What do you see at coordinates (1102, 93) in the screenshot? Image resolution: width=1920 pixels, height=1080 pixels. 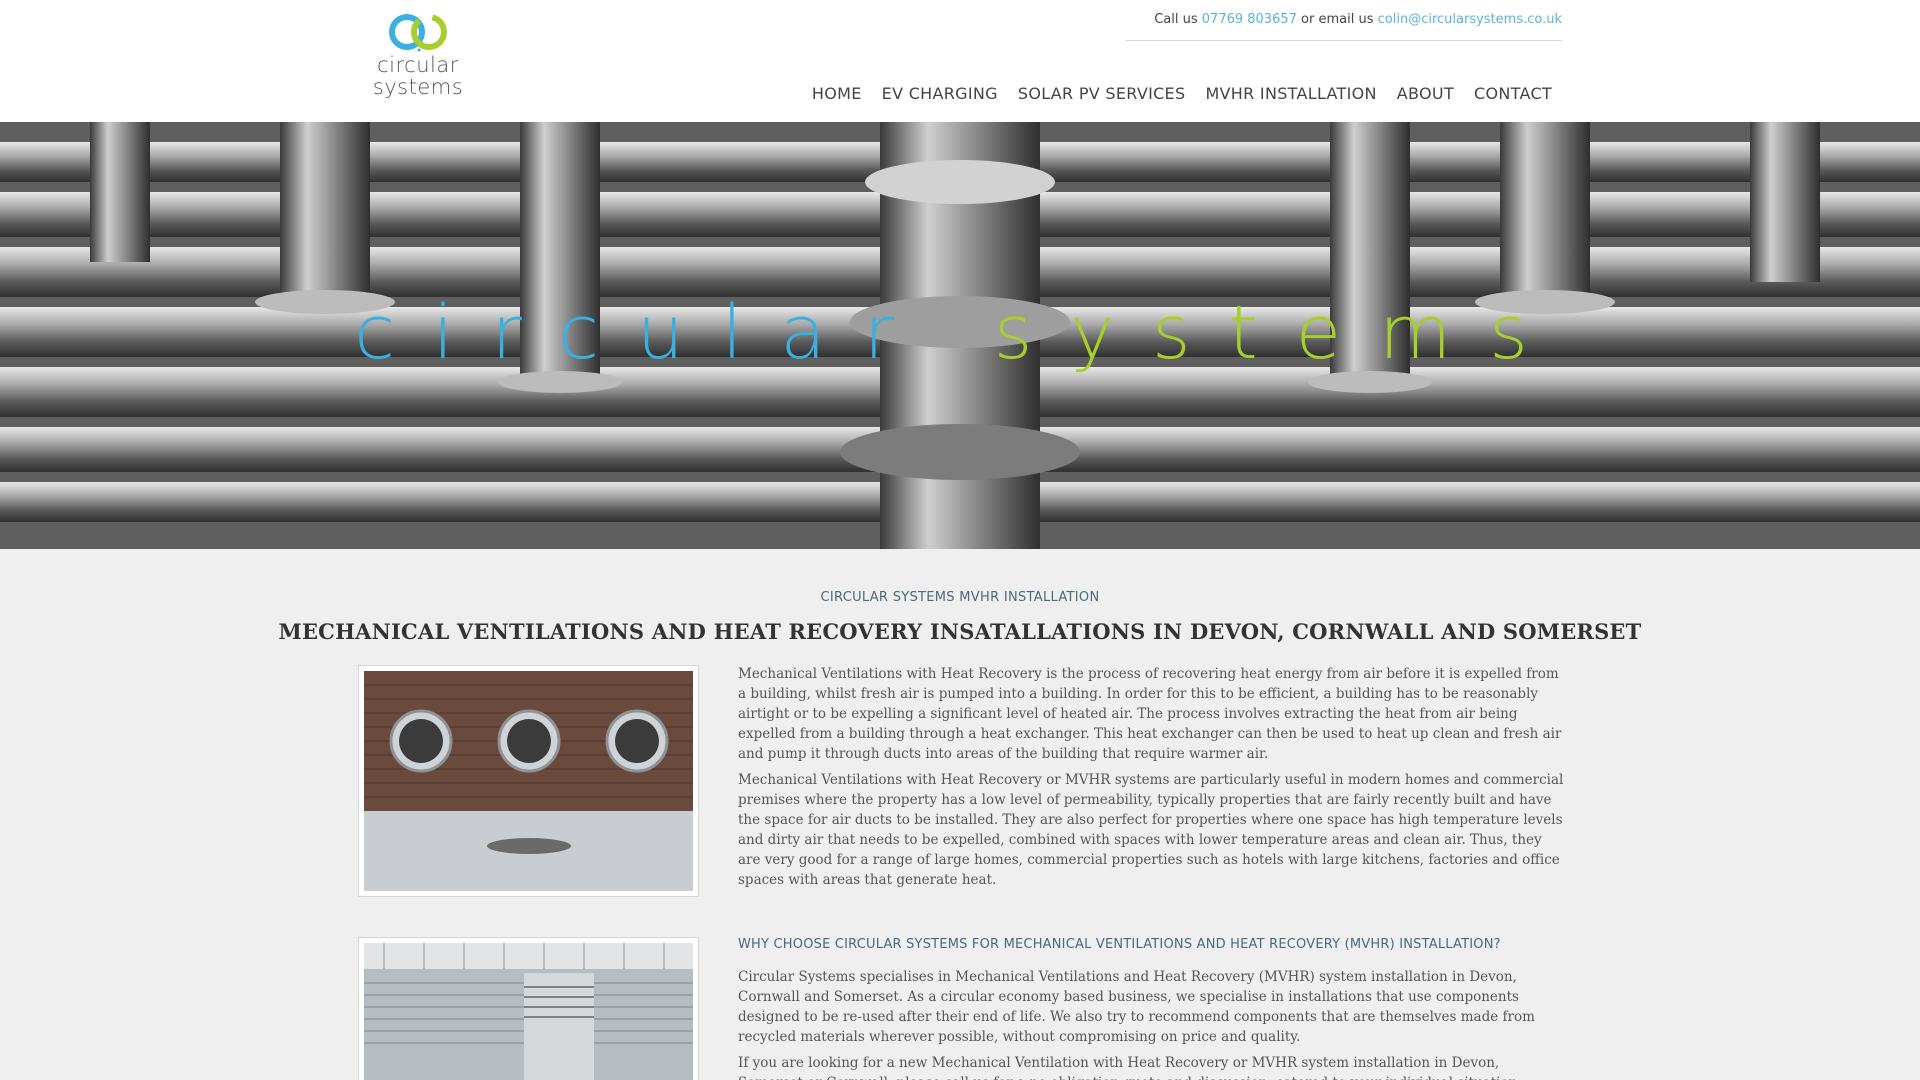 I see `nav-solar-pv-services: SOLAR PV SERVICES` at bounding box center [1102, 93].